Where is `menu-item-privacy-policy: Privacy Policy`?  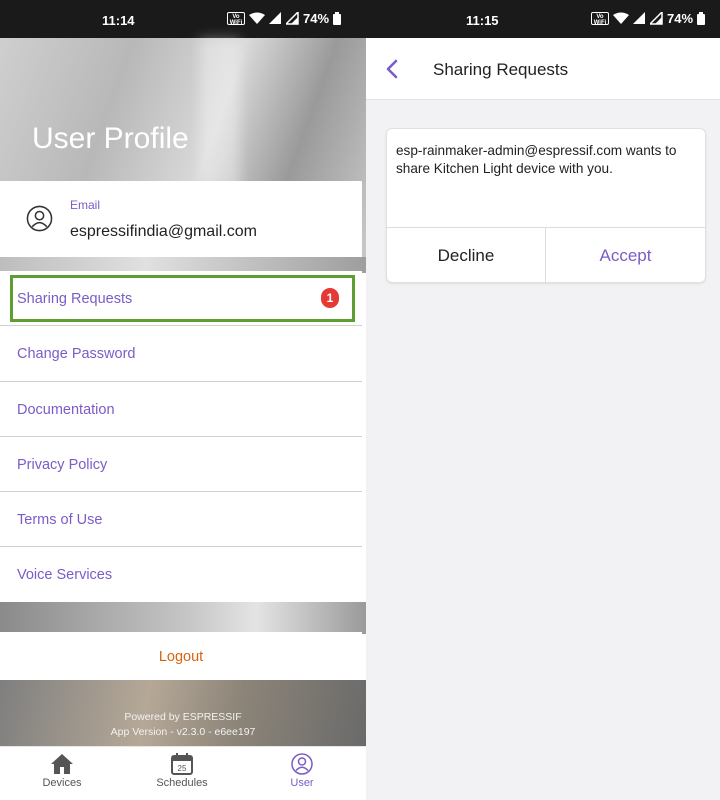 menu-item-privacy-policy: Privacy Policy is located at coordinates (181, 465).